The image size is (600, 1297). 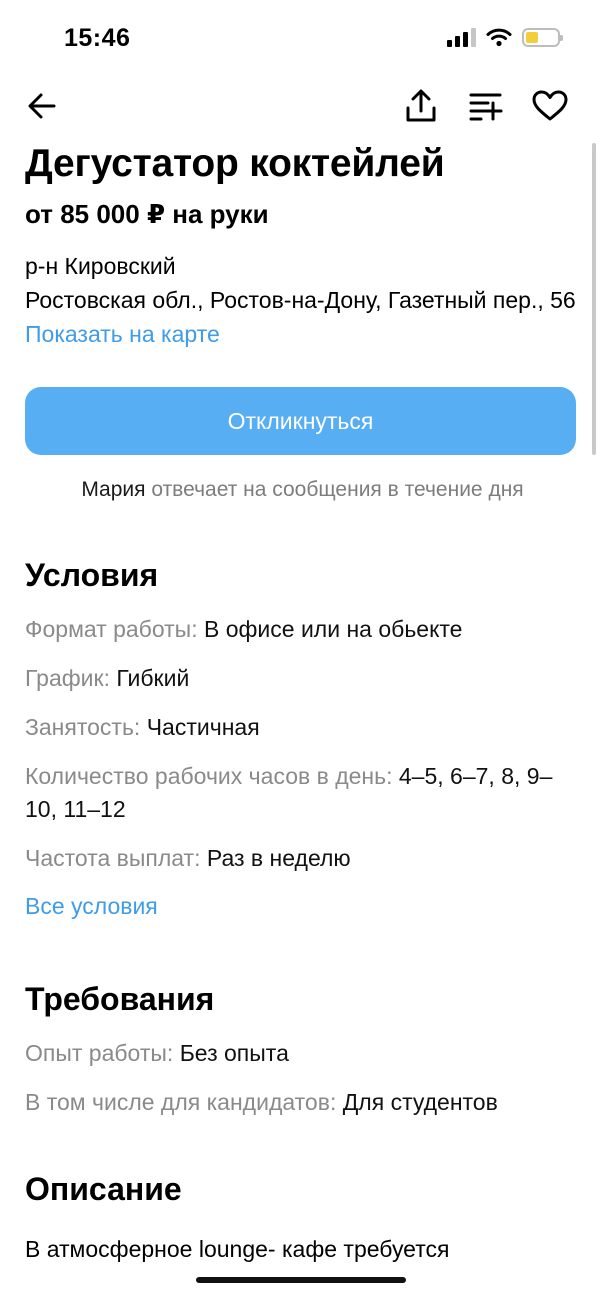 What do you see at coordinates (300, 39) in the screenshot?
I see `status-bar: 15:46` at bounding box center [300, 39].